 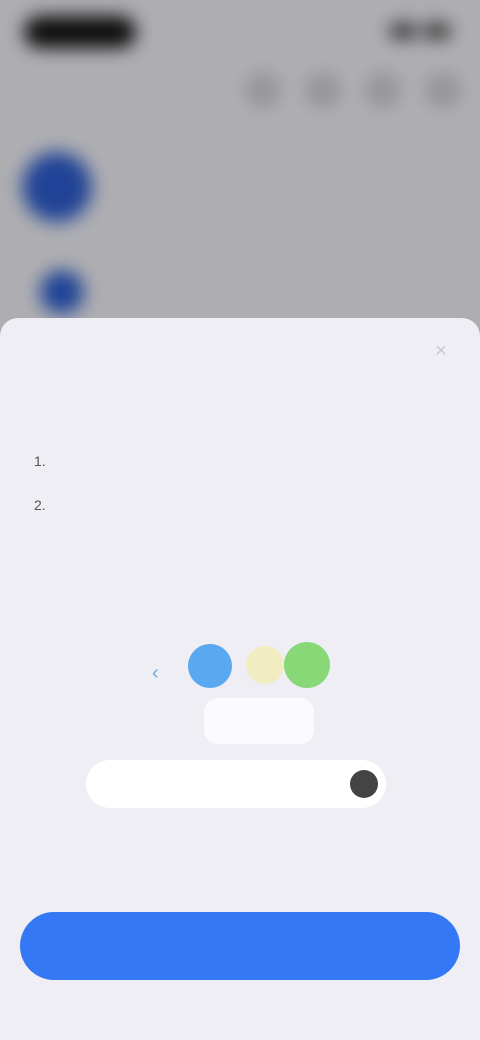 I want to click on green-circle, so click(x=307, y=665).